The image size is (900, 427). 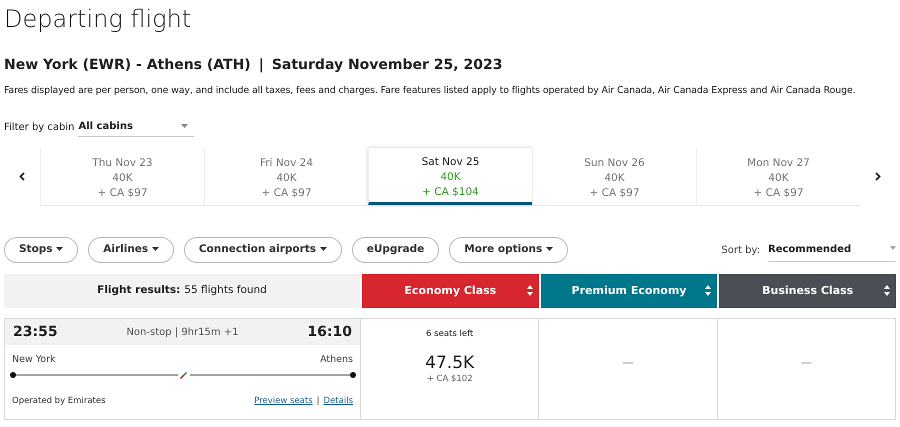 What do you see at coordinates (430, 91) in the screenshot?
I see `fare-notice: Fares displayed are per person, one way, and include all taxes, fees and charges. Fare features listed apply to flights operated by Air Canada, Air Canada Express and Air Canada Rouge.` at bounding box center [430, 91].